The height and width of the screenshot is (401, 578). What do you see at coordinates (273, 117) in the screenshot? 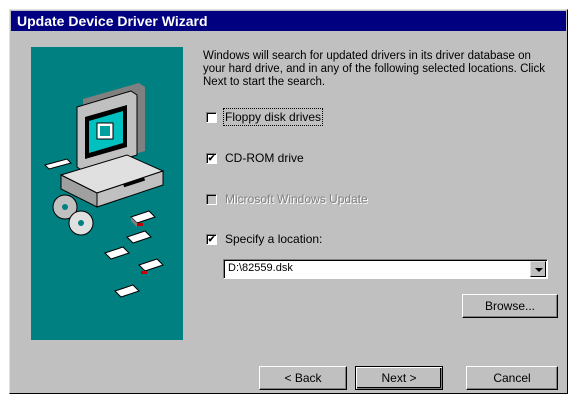
I see `floppy-label: Floppy disk drives` at bounding box center [273, 117].